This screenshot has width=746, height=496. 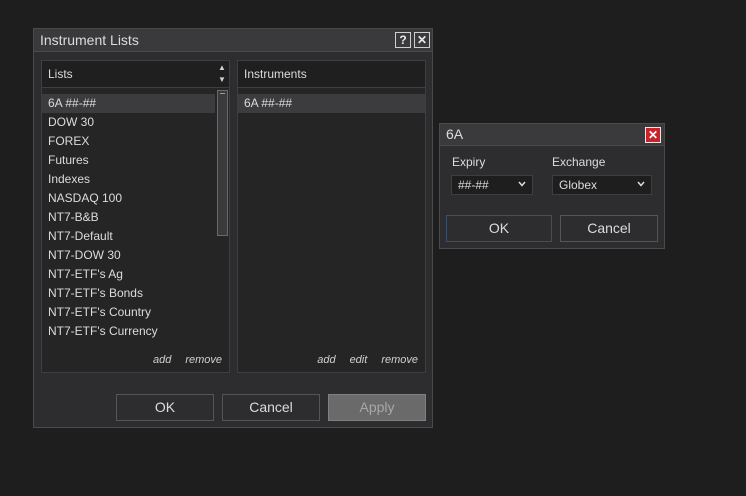 I want to click on instruments-remove-link: remove, so click(x=399, y=360).